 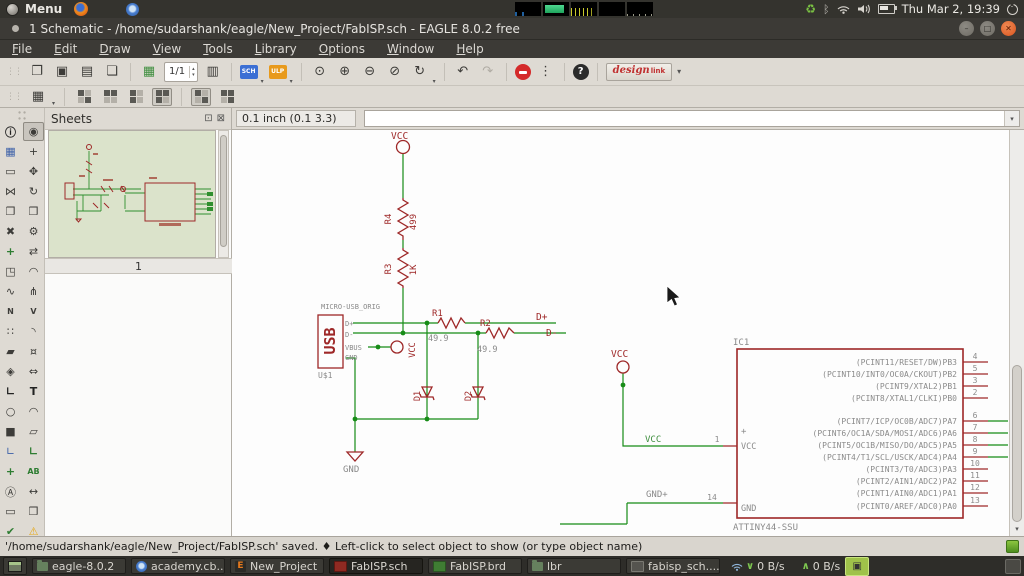 I want to click on tool-pinswap: ⇄, so click(x=33, y=251).